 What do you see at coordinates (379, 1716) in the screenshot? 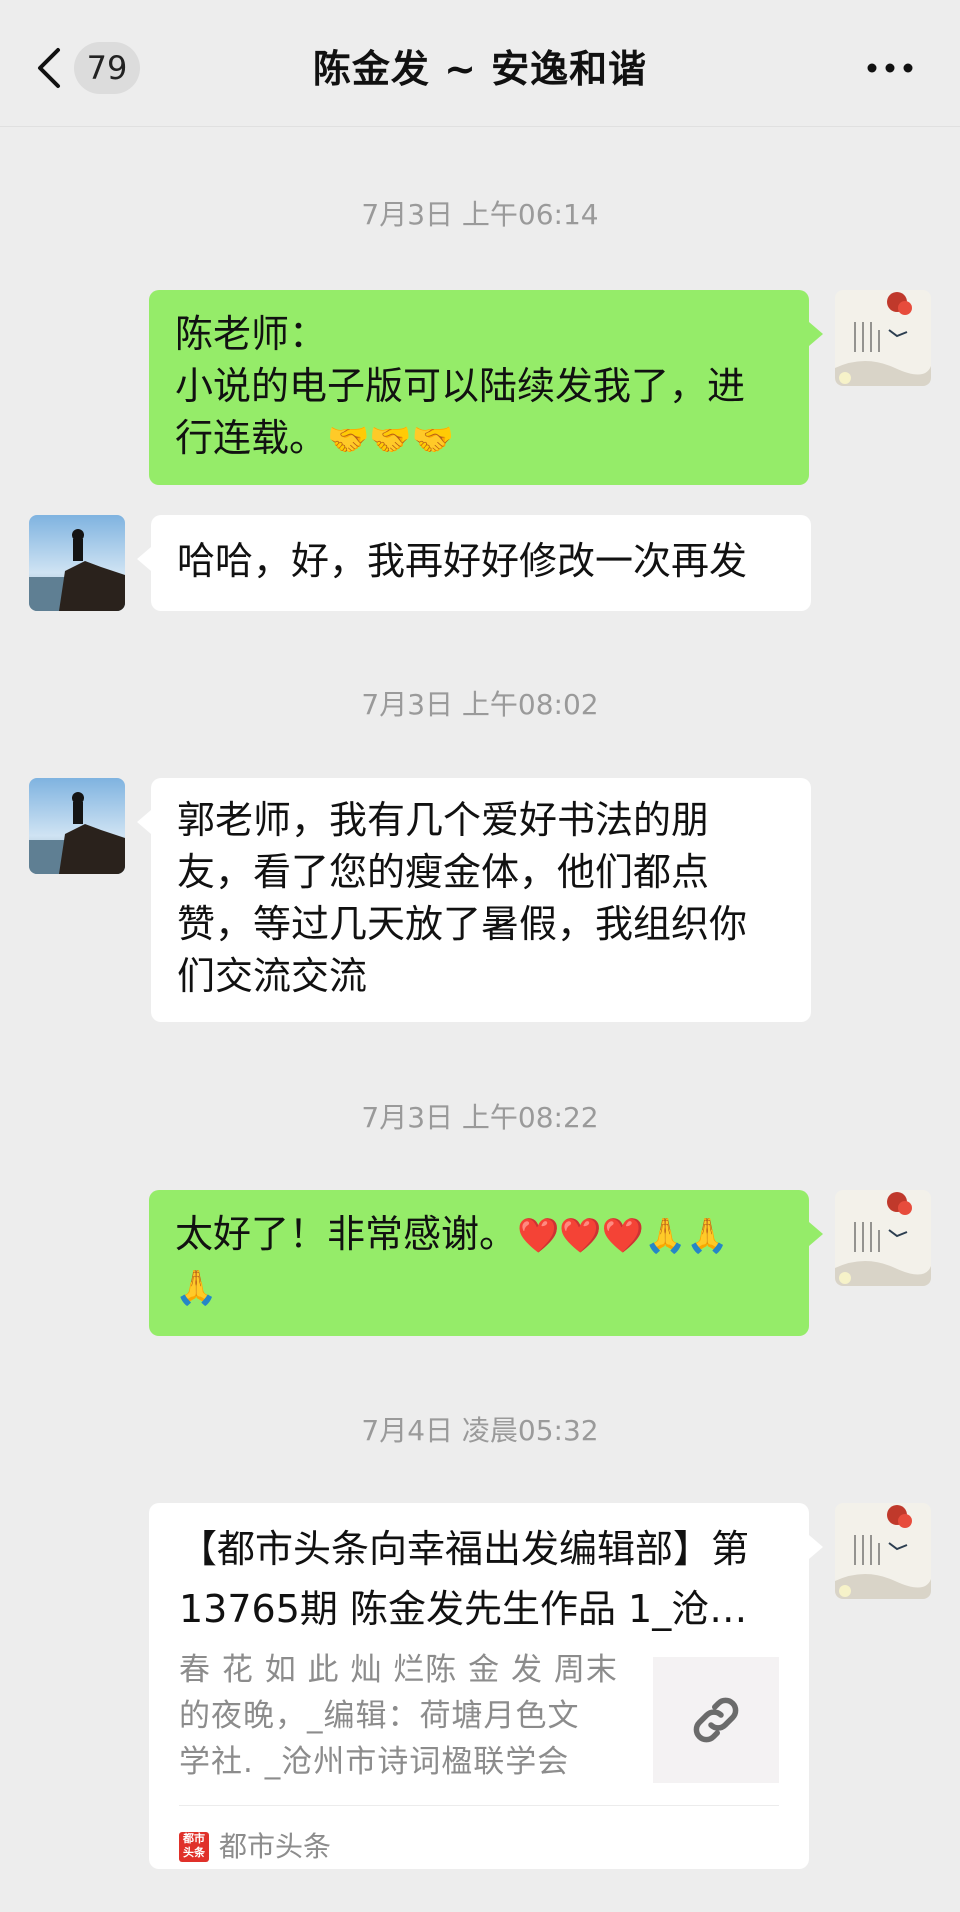
I see `link-card-description: 的夜晚，_编辑：荷塘月色文` at bounding box center [379, 1716].